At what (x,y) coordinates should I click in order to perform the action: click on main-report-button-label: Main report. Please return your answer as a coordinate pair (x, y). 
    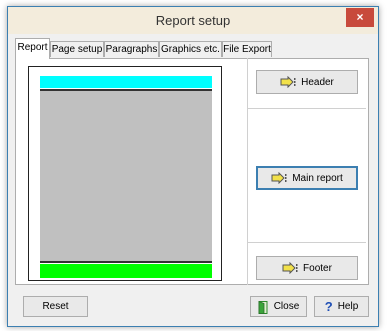
    Looking at the image, I should click on (317, 178).